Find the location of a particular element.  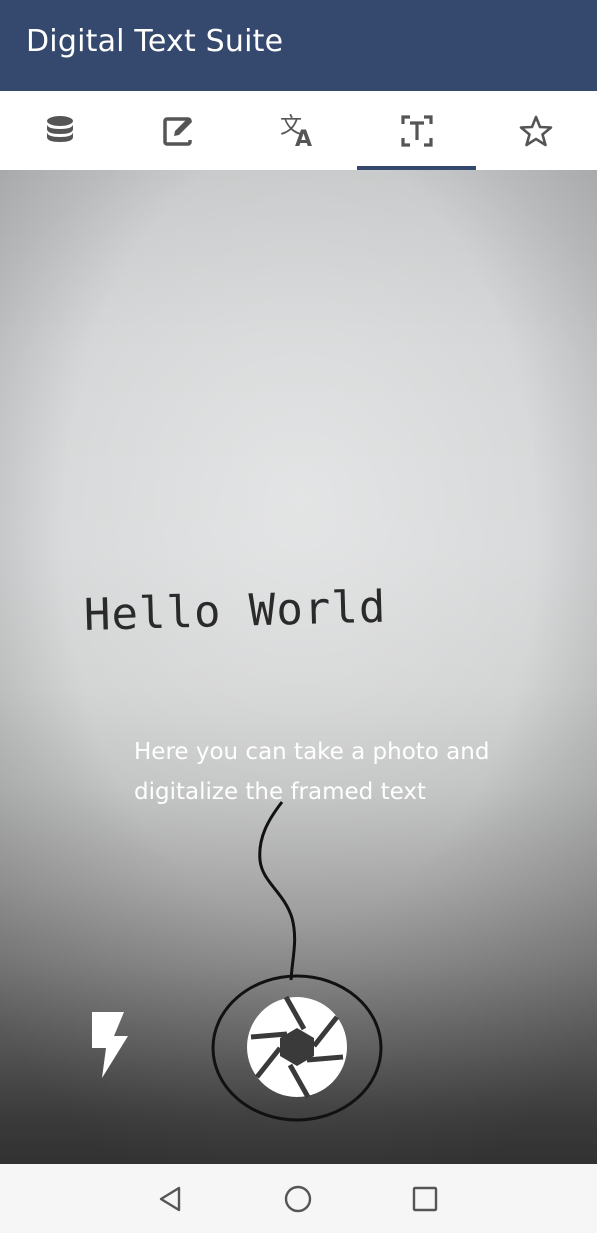

recents-square-icon is located at coordinates (425, 1199).